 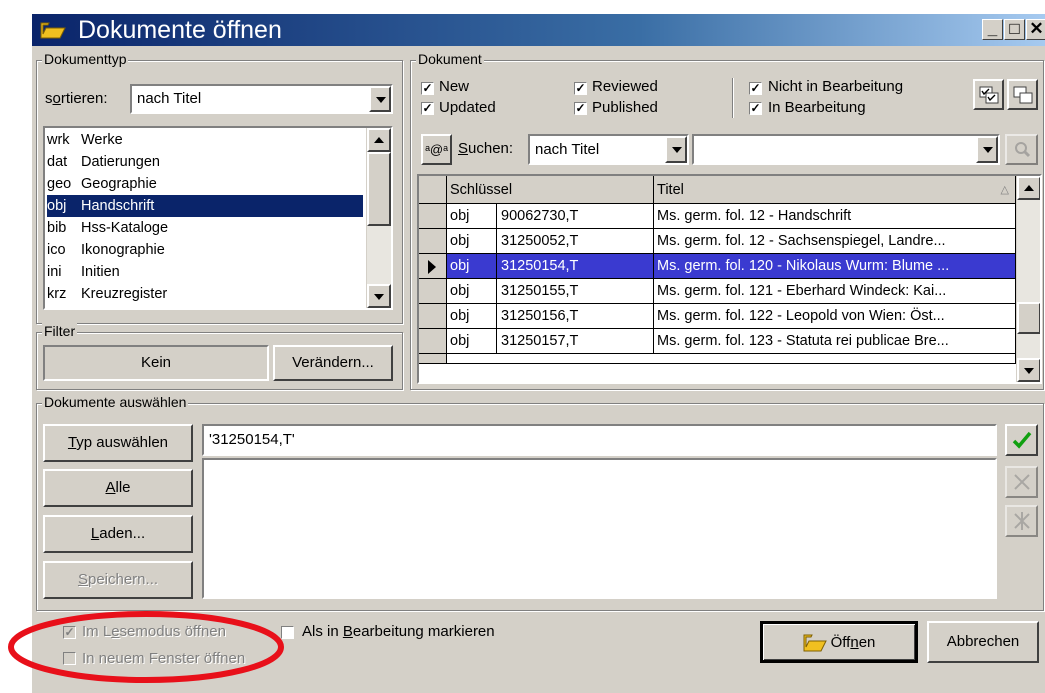 What do you see at coordinates (992, 29) in the screenshot?
I see `minimize-button: _` at bounding box center [992, 29].